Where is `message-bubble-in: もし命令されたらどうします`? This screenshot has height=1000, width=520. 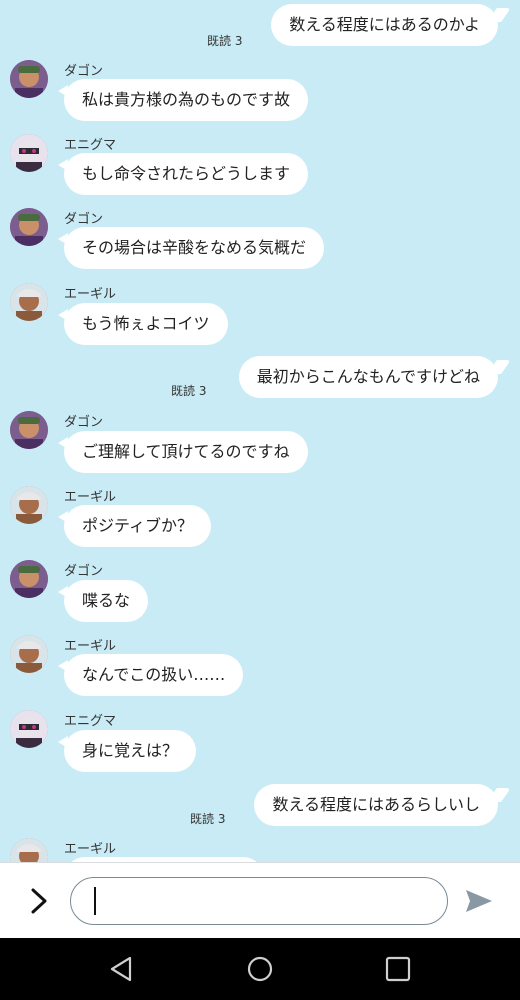 message-bubble-in: もし命令されたらどうします is located at coordinates (183, 174).